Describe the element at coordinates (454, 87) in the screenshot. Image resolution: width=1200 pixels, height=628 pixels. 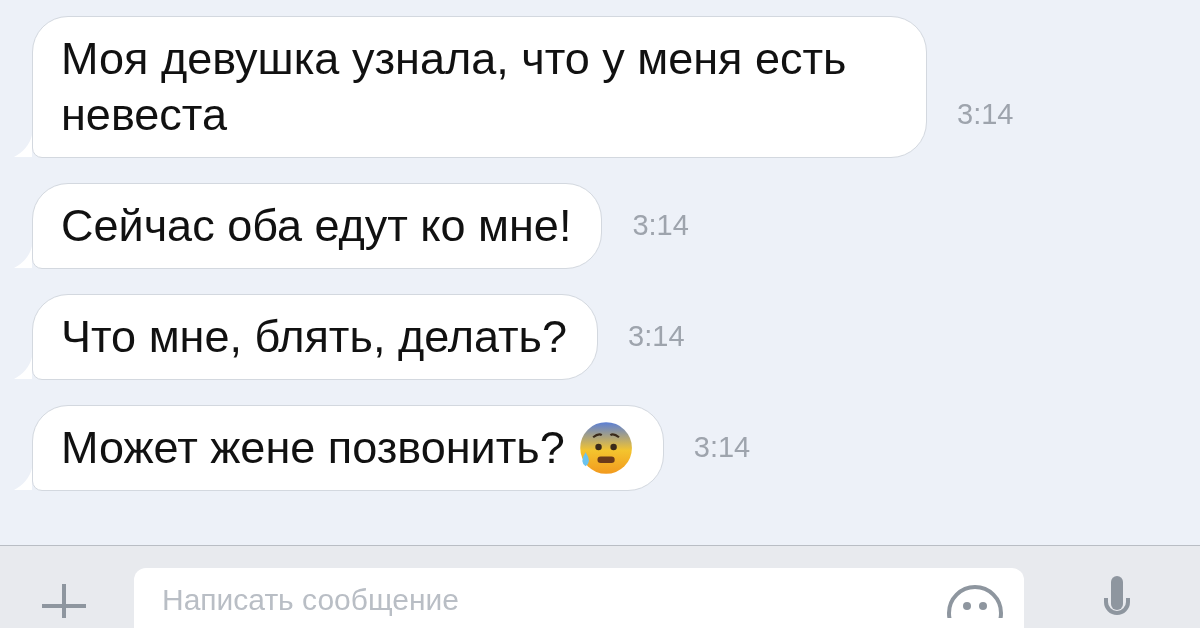
I see `message-text: Моя девушка узнала, что у меня есть невеста` at that location.